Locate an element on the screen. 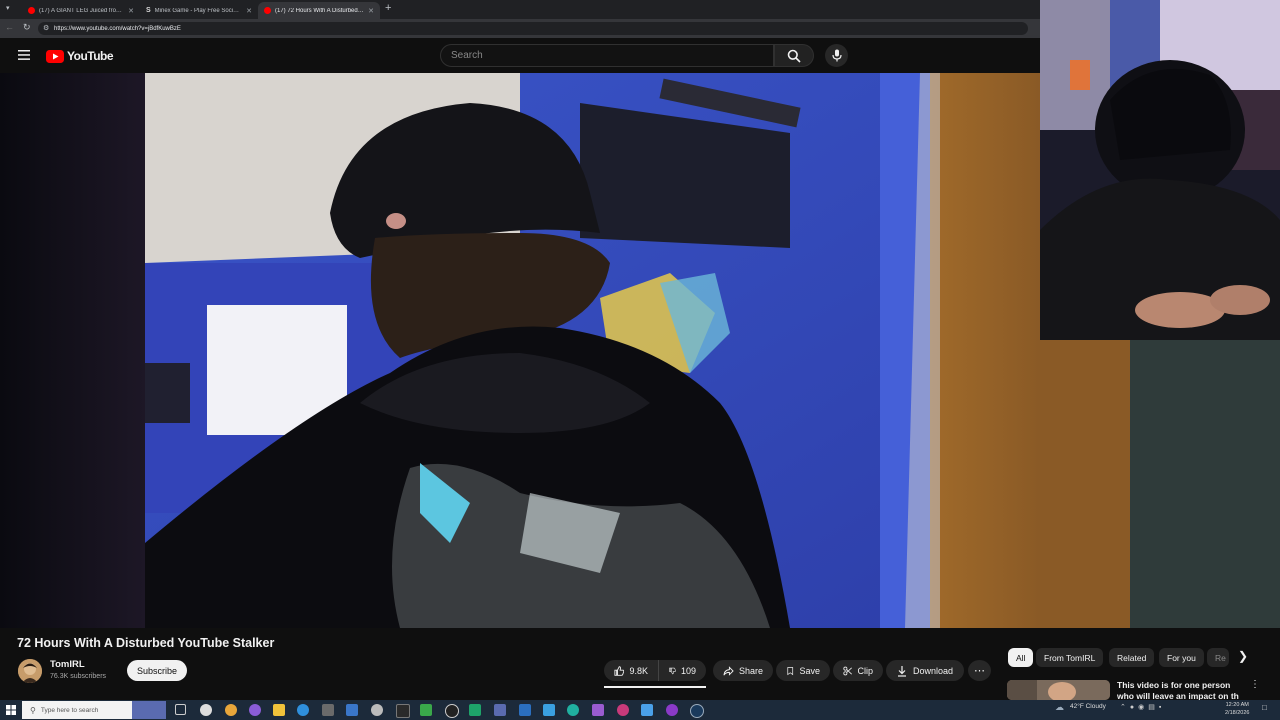 The width and height of the screenshot is (1280, 720). back-icon: ← is located at coordinates (9, 27).